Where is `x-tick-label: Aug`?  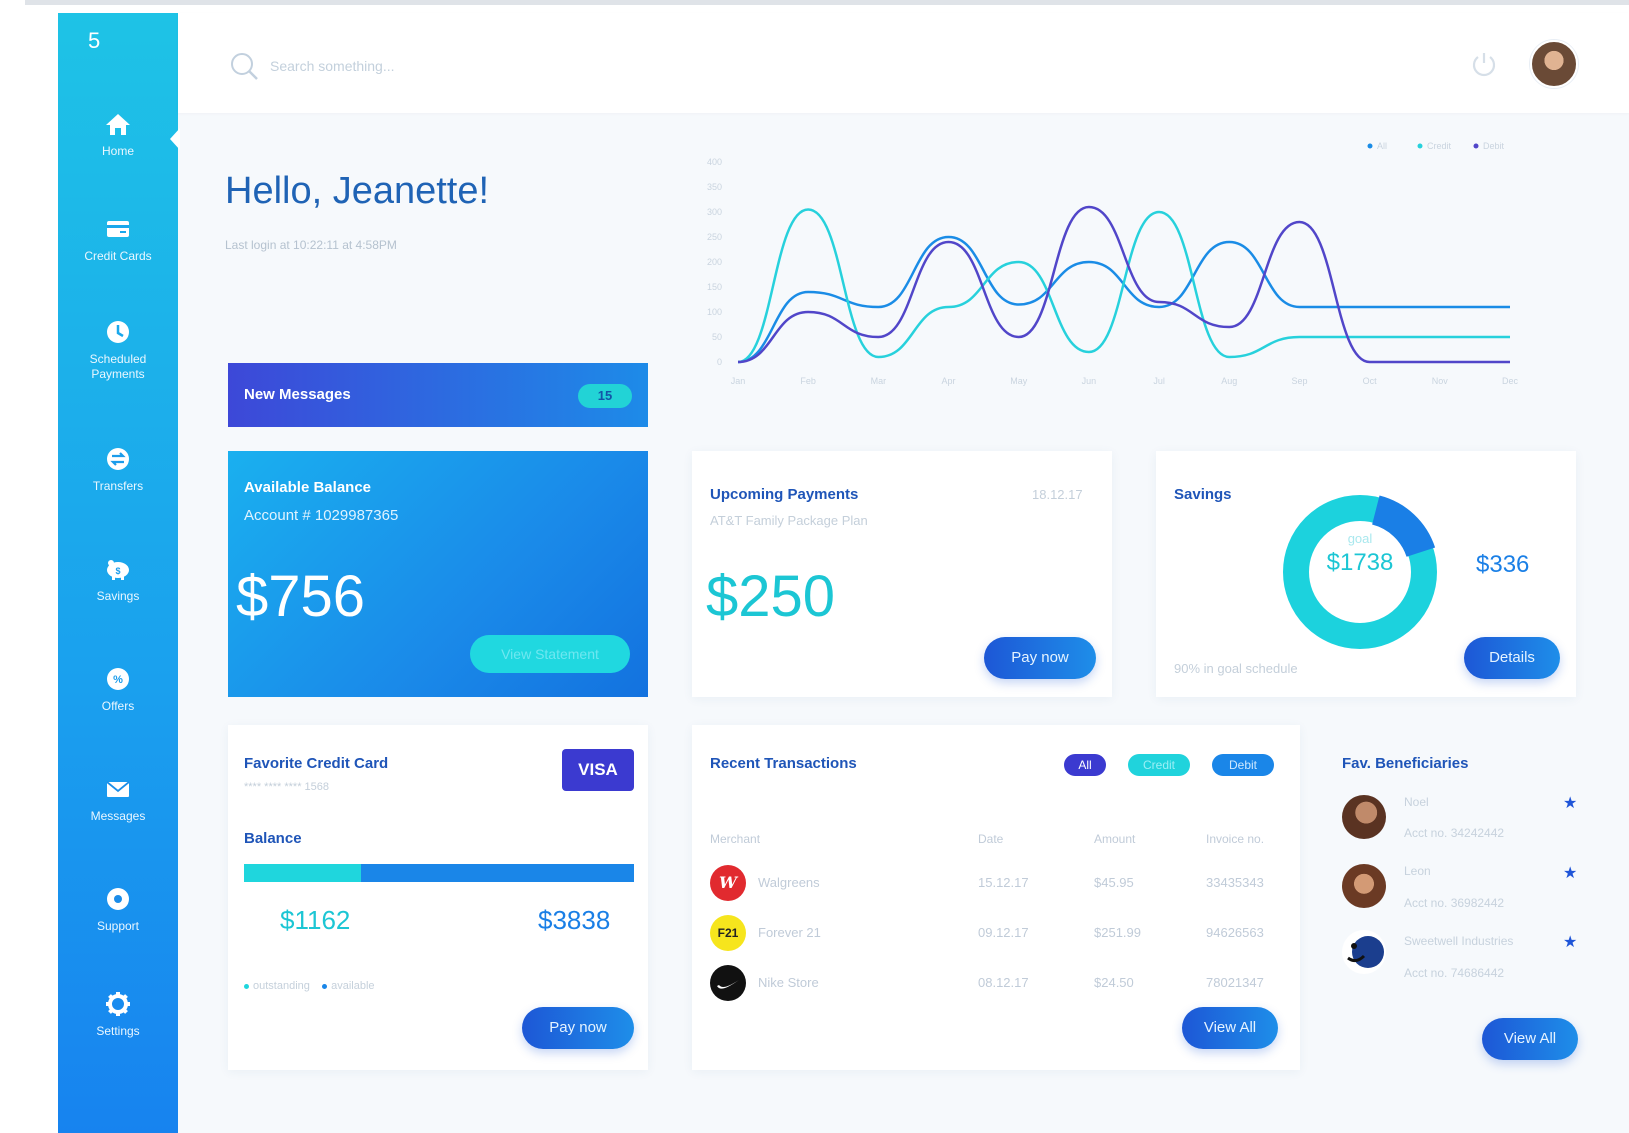 x-tick-label: Aug is located at coordinates (1229, 381).